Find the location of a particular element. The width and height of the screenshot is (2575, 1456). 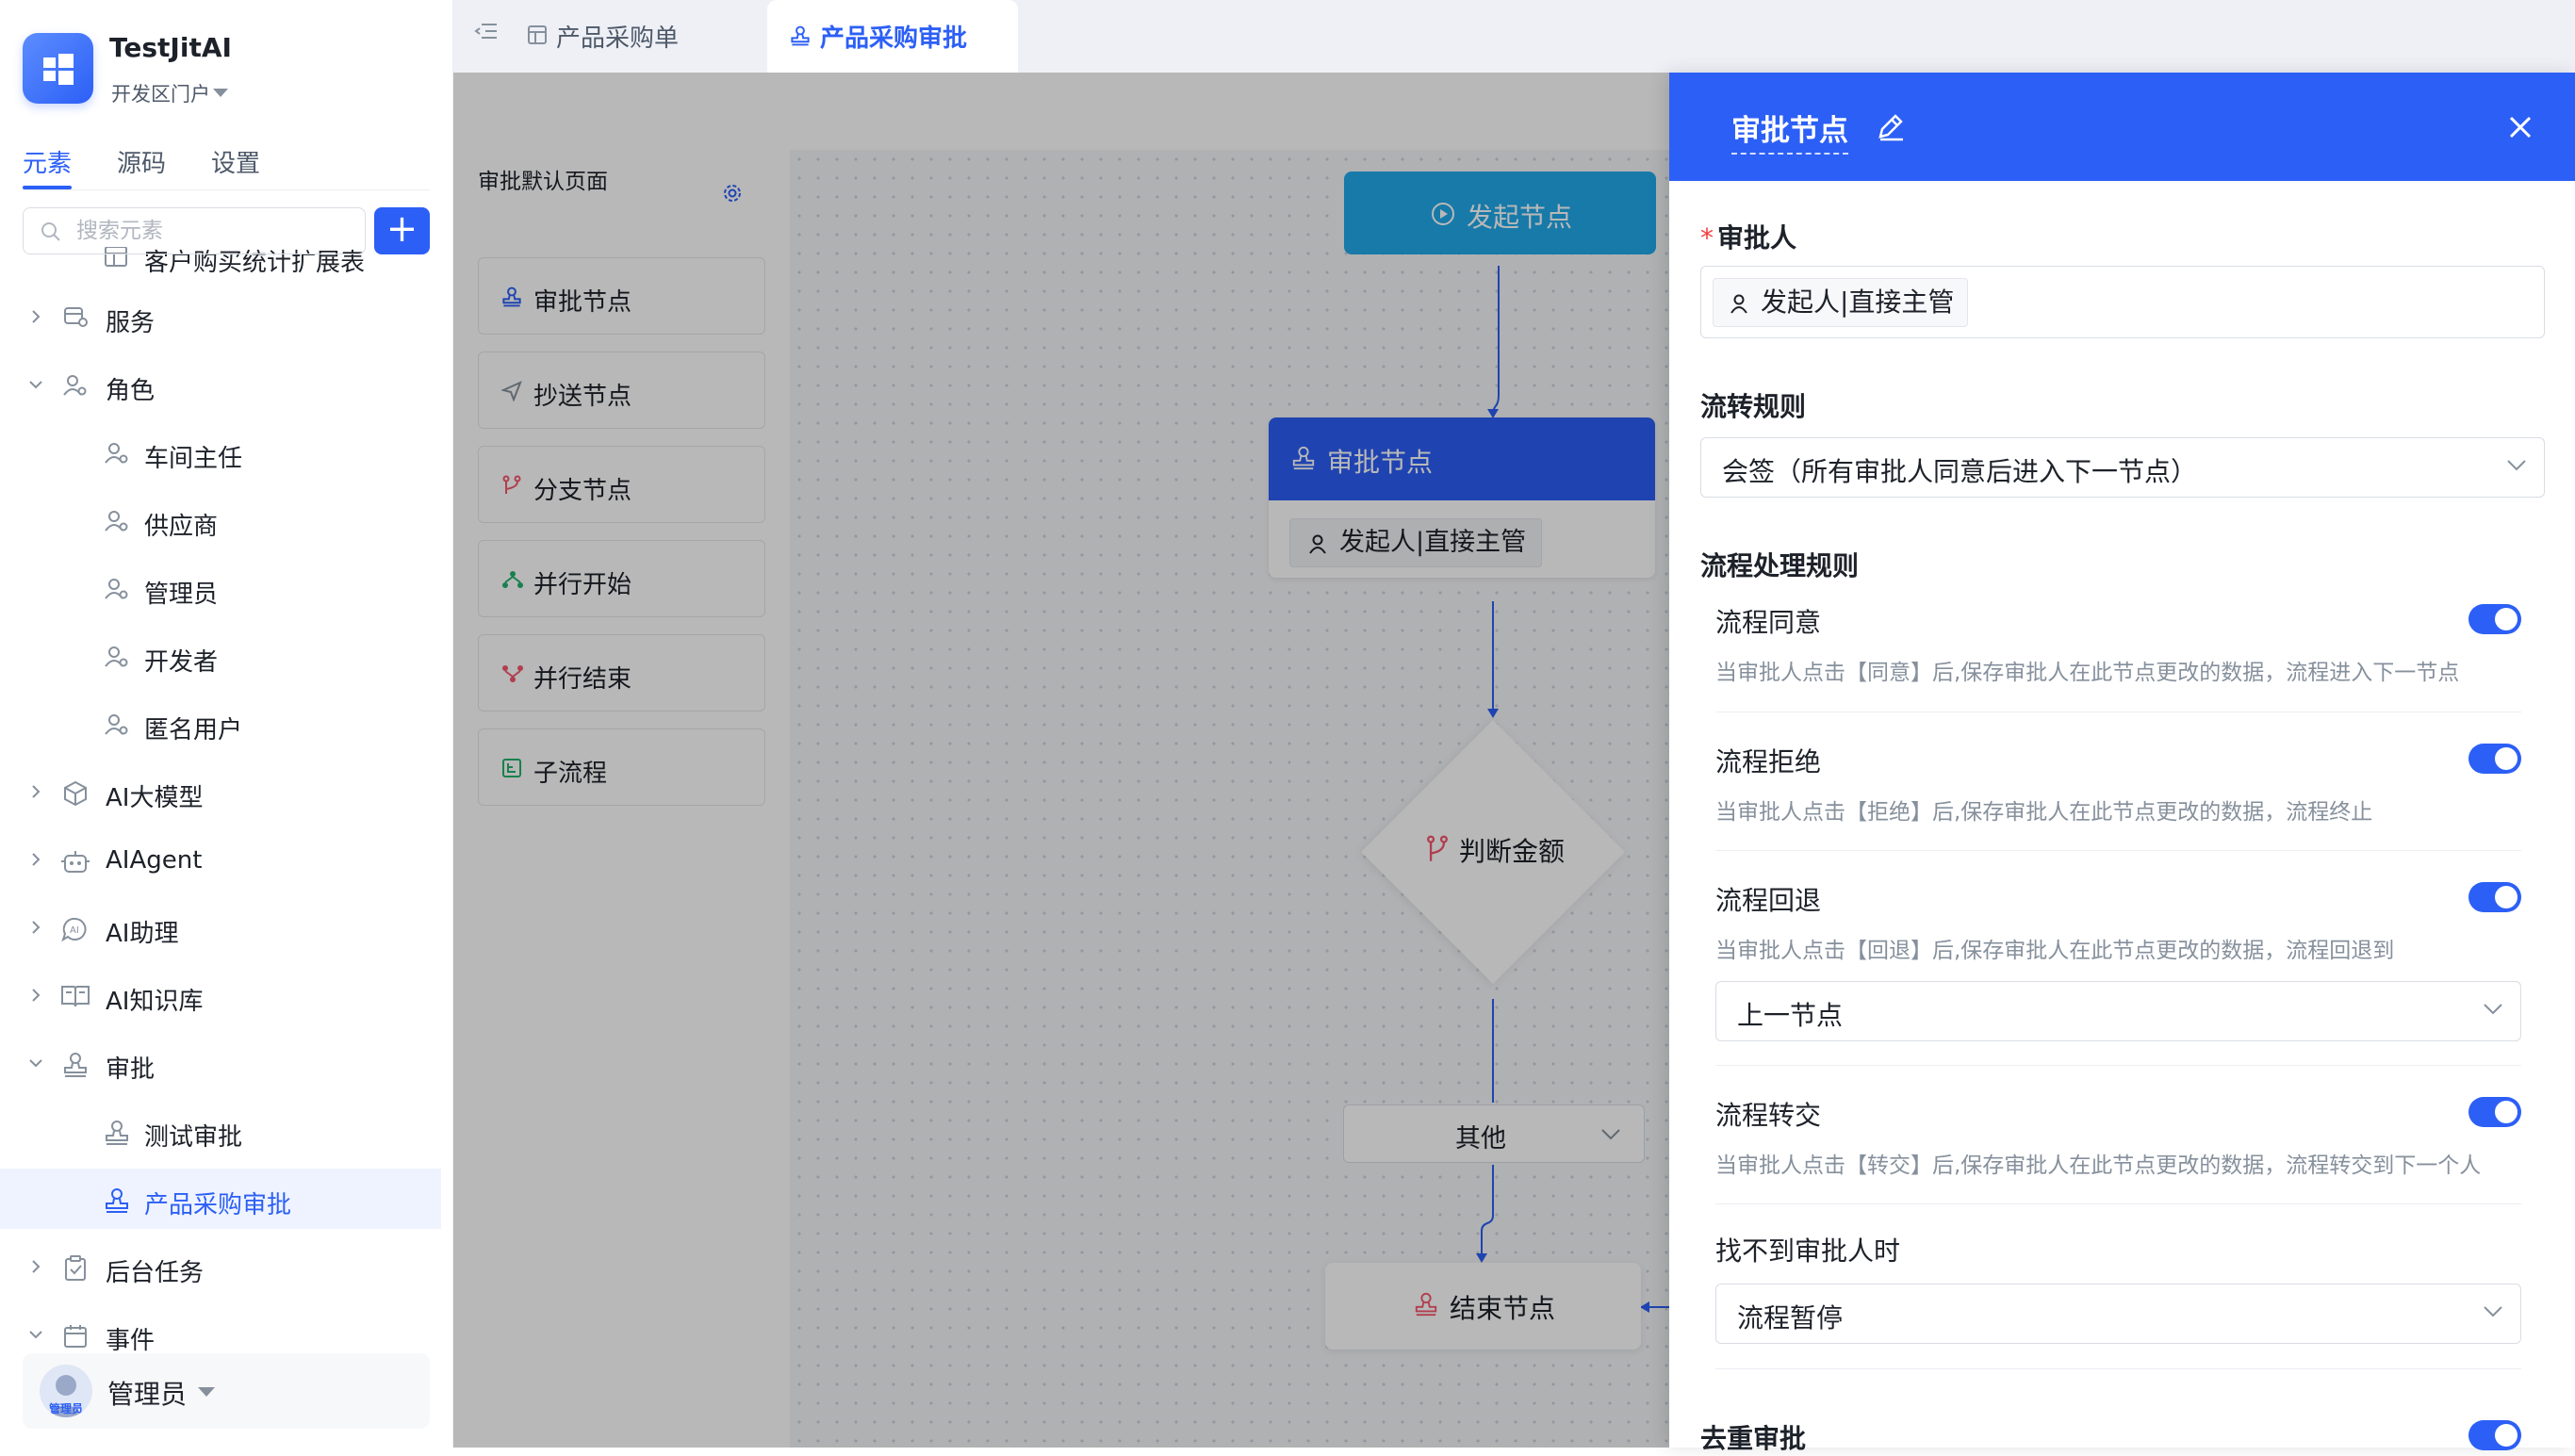

edit-icon is located at coordinates (1891, 126).